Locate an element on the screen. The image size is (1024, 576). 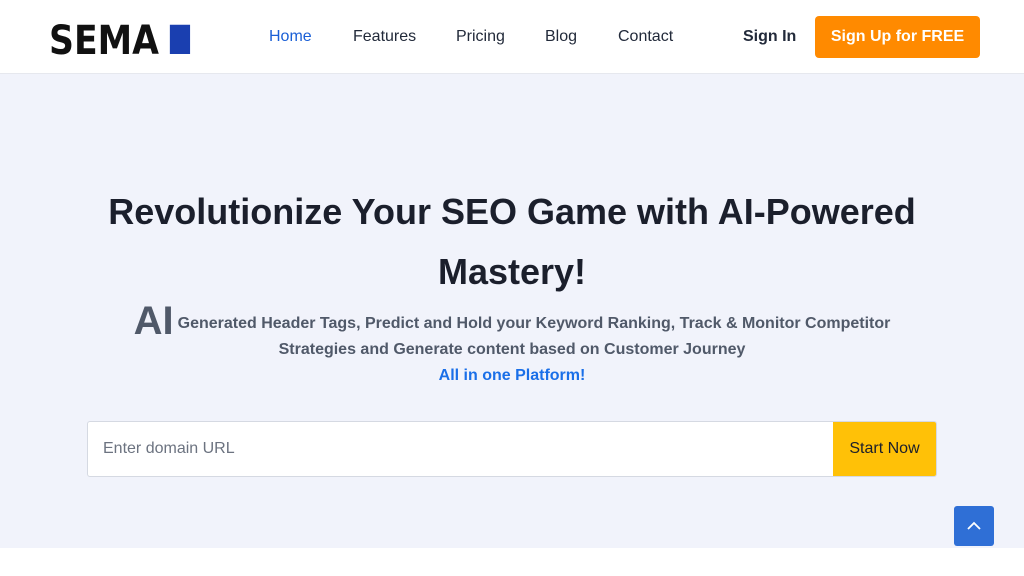
start-now-button: Start Now is located at coordinates (884, 449).